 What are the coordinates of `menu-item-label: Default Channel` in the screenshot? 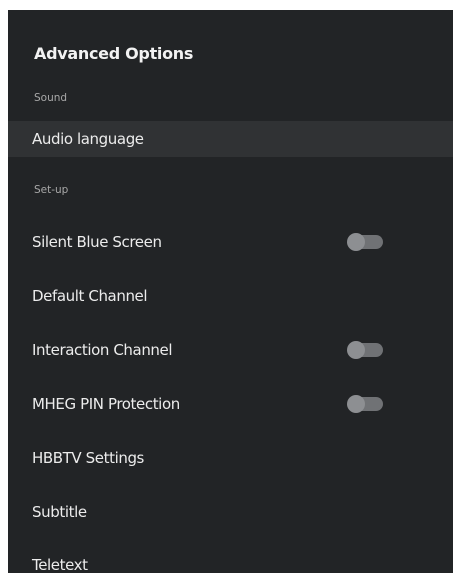 It's located at (90, 296).